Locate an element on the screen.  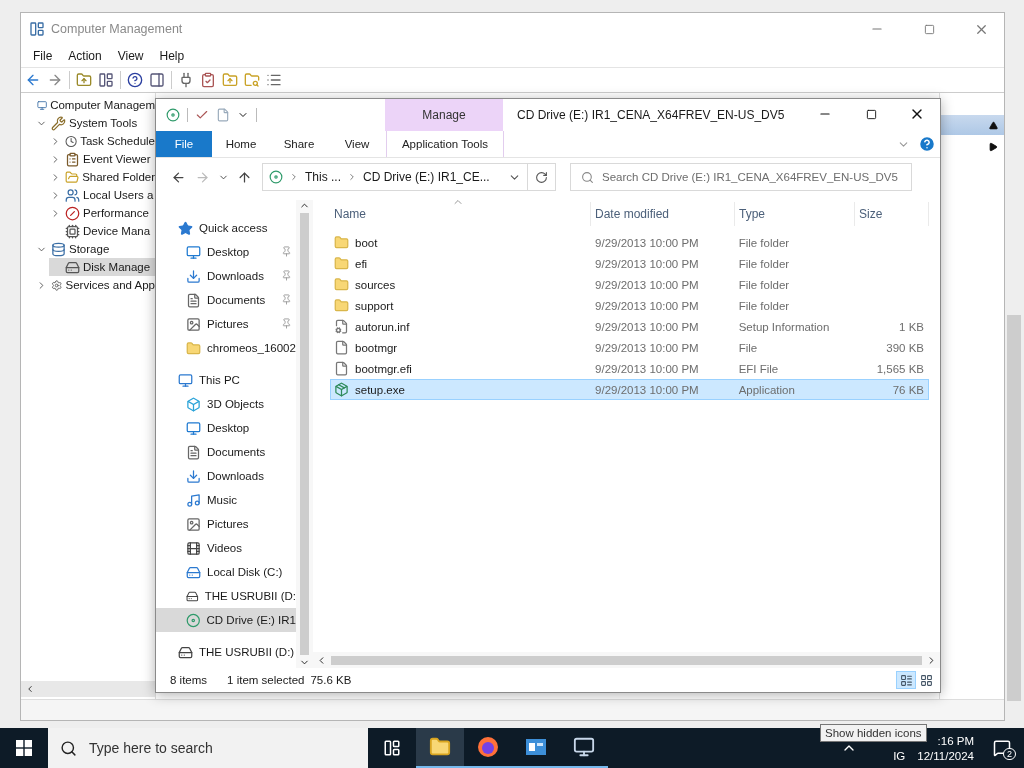
file-name: support is located at coordinates (374, 305).